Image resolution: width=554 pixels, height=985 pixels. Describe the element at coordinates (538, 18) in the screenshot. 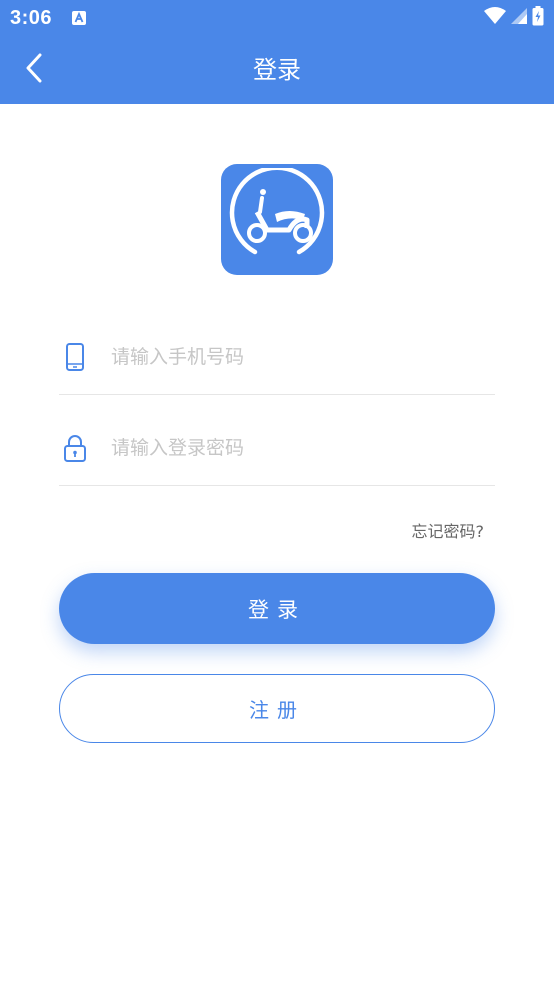

I see `battery-charging-icon` at that location.